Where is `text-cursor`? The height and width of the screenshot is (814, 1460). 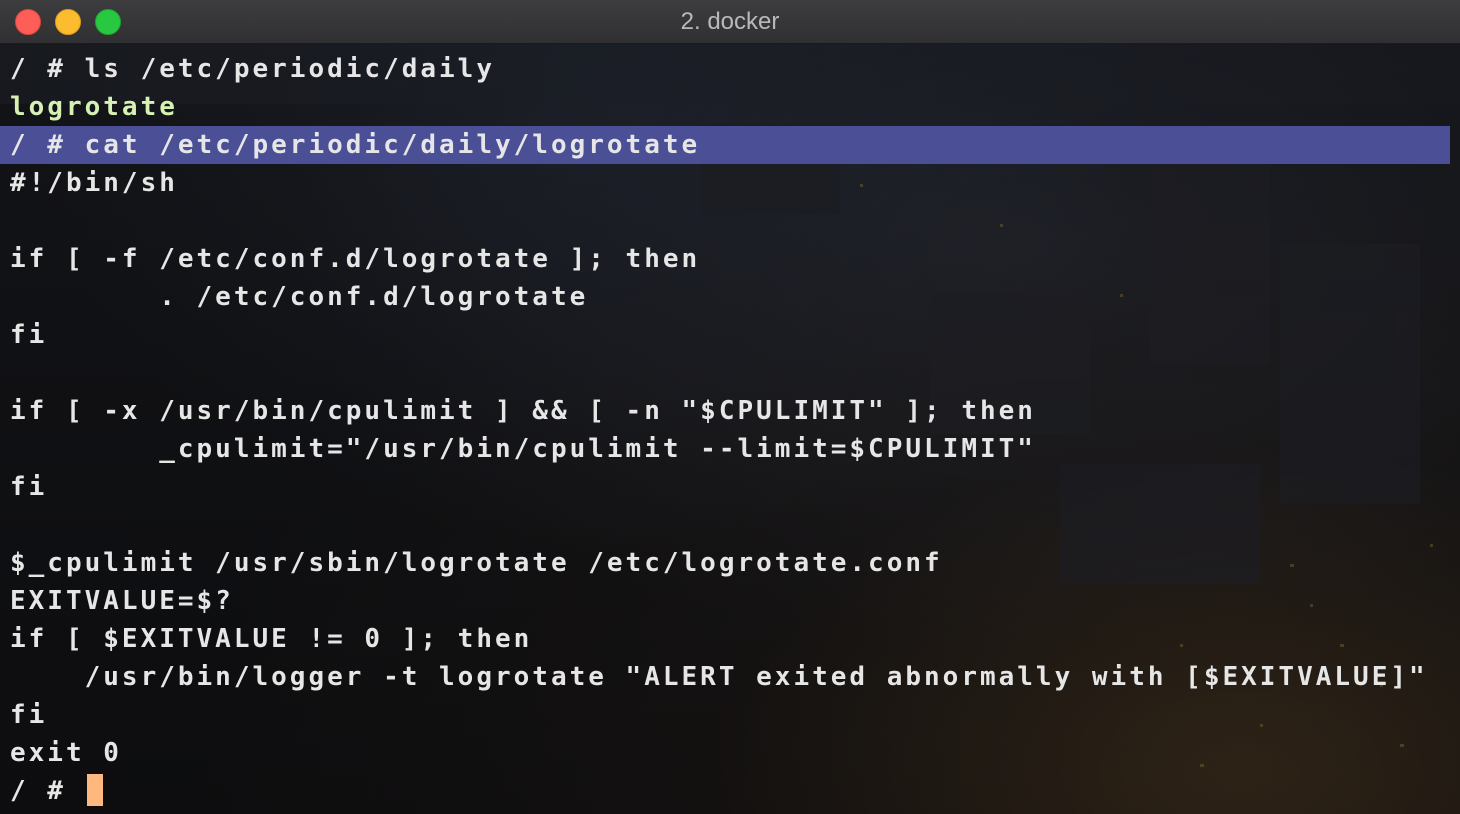 text-cursor is located at coordinates (94, 789).